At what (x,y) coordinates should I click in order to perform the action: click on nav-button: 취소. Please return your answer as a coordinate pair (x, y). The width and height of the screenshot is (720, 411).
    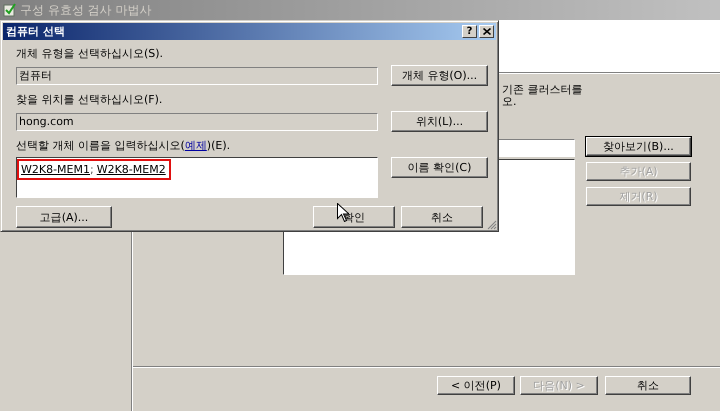
    Looking at the image, I should click on (648, 385).